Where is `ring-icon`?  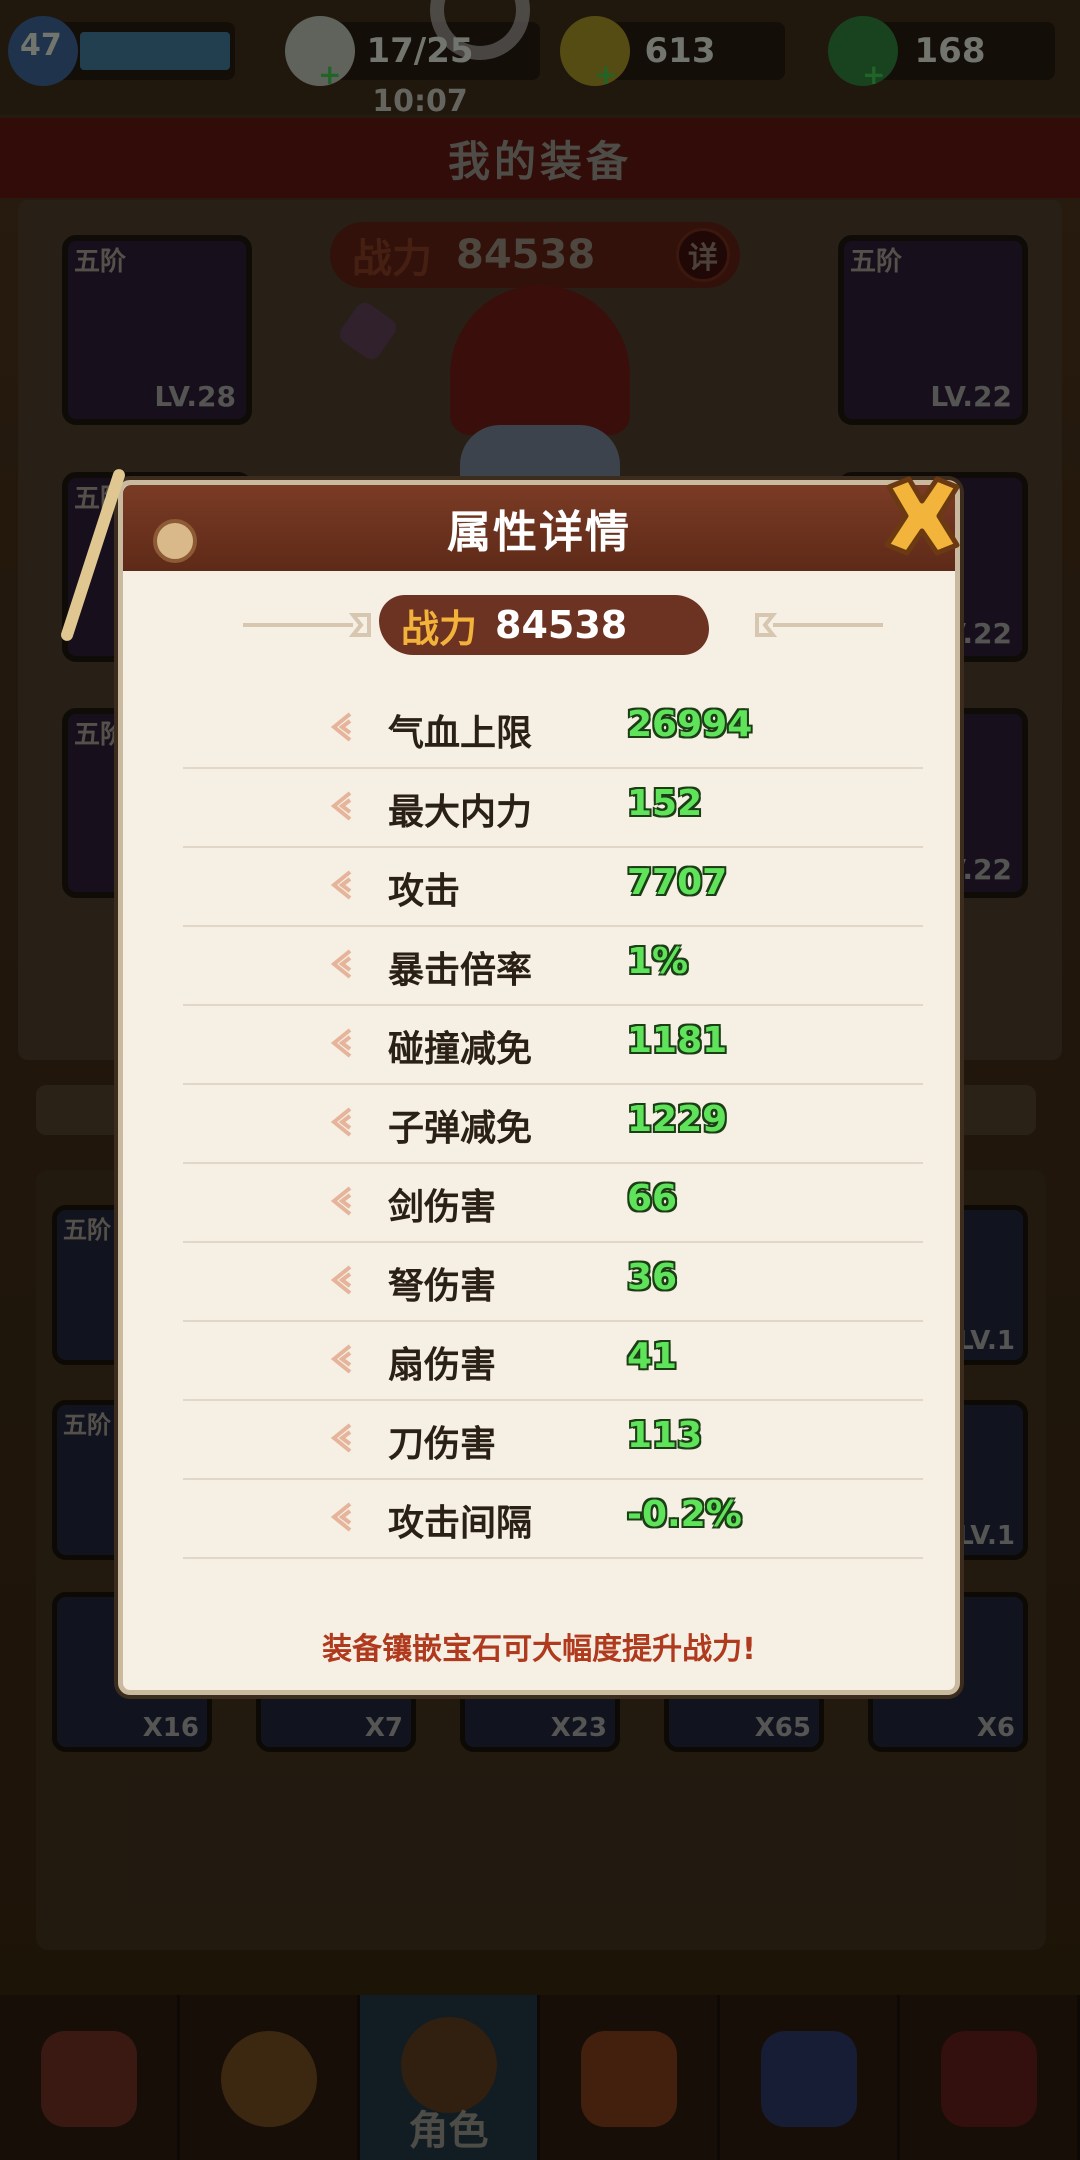 ring-icon is located at coordinates (175, 541).